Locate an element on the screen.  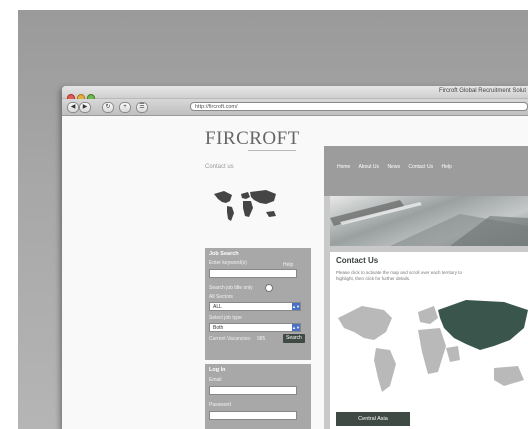
back-button: ◀ is located at coordinates (73, 107).